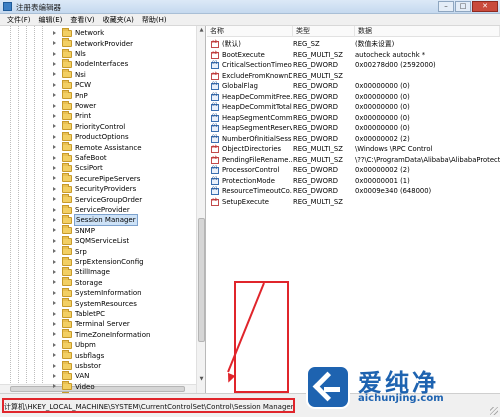  I want to click on column-header-data: 数据, so click(427, 31).